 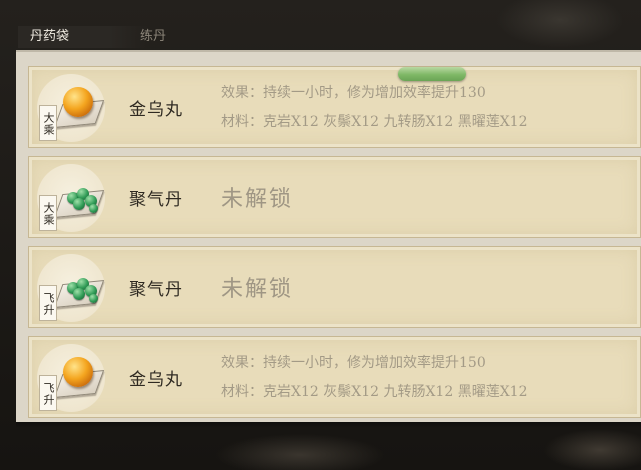 What do you see at coordinates (432, 74) in the screenshot?
I see `scroll-indicator` at bounding box center [432, 74].